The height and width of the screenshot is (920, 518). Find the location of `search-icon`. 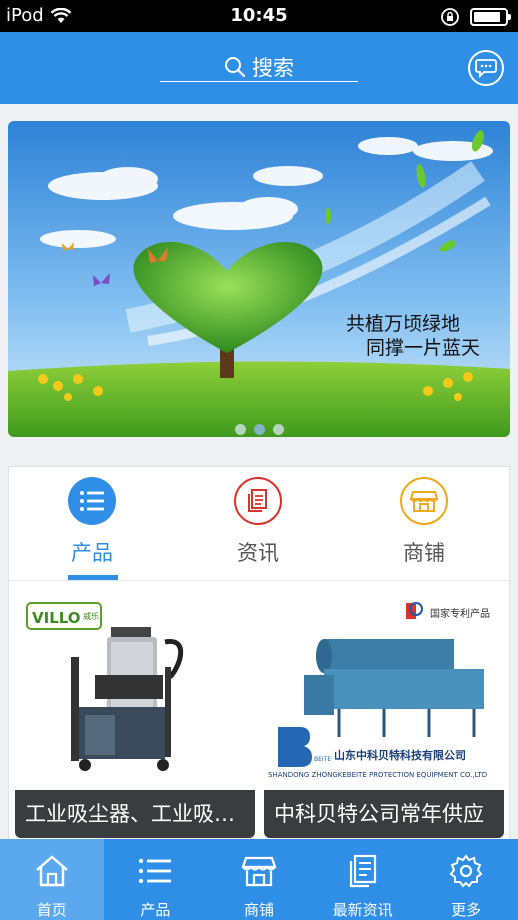

search-icon is located at coordinates (235, 66).